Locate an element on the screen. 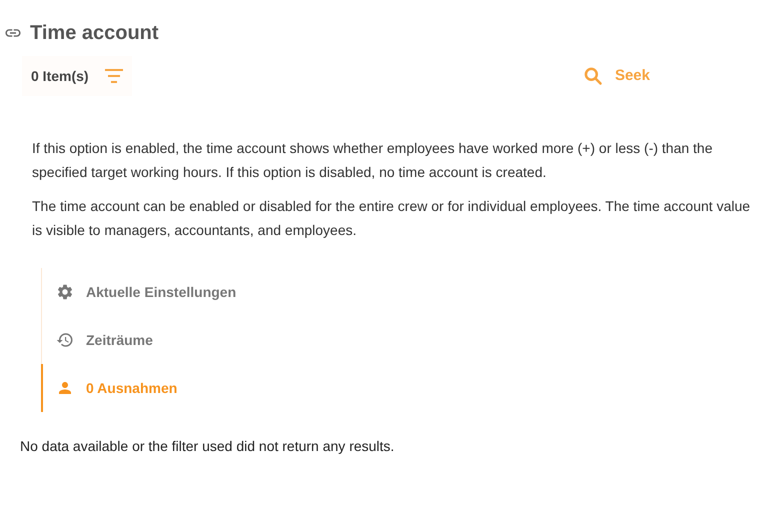 This screenshot has width=768, height=505. item-count: 0 Item(s) is located at coordinates (60, 76).